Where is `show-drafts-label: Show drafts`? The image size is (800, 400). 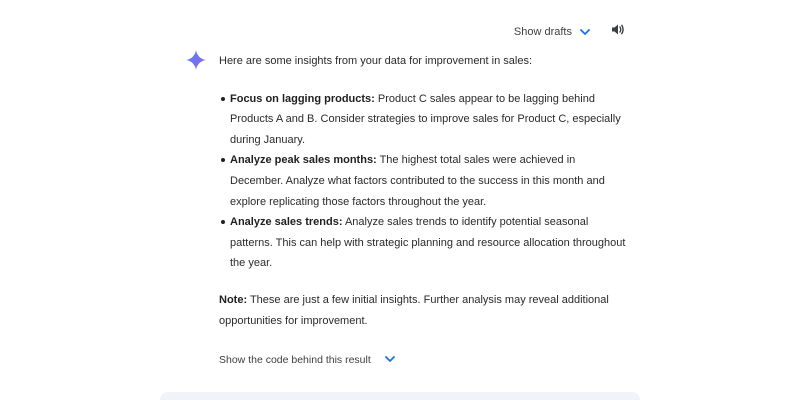 show-drafts-label: Show drafts is located at coordinates (542, 32).